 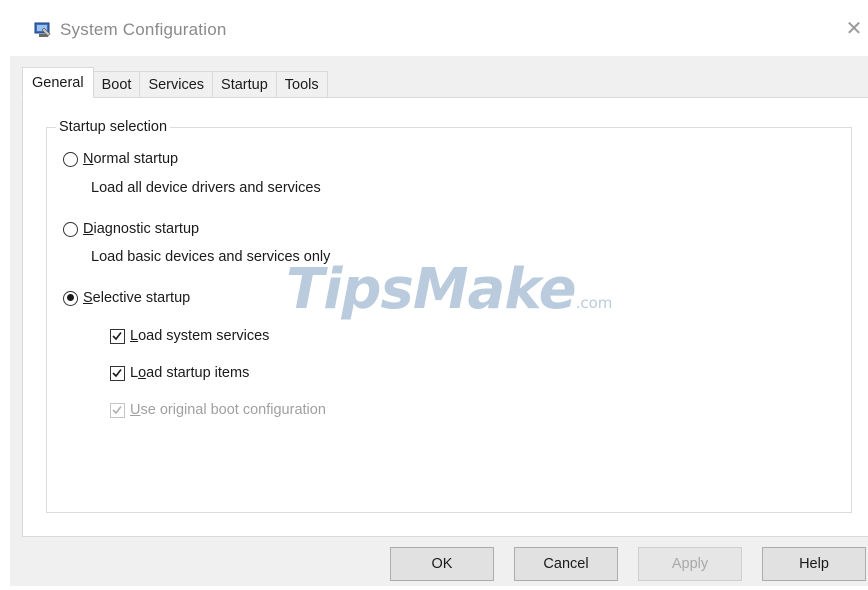 I want to click on ok-button: OK, so click(x=442, y=564).